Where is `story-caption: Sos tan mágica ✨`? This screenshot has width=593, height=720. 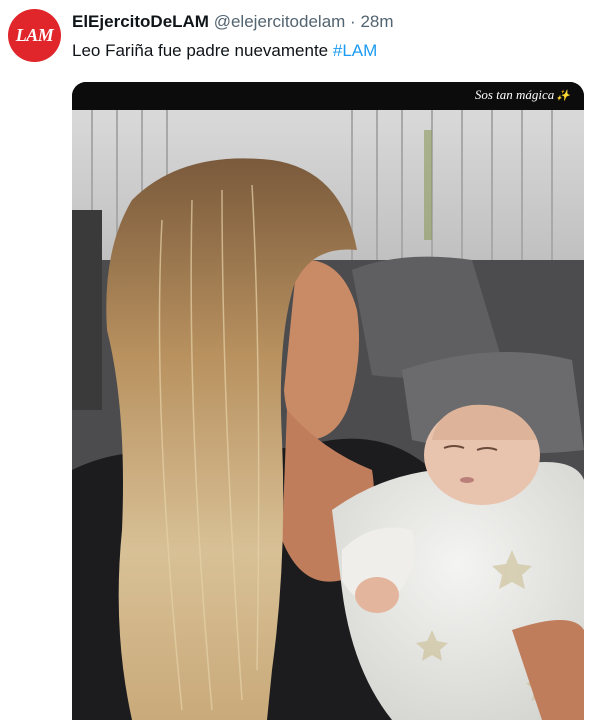 story-caption: Sos tan mágica ✨ is located at coordinates (522, 95).